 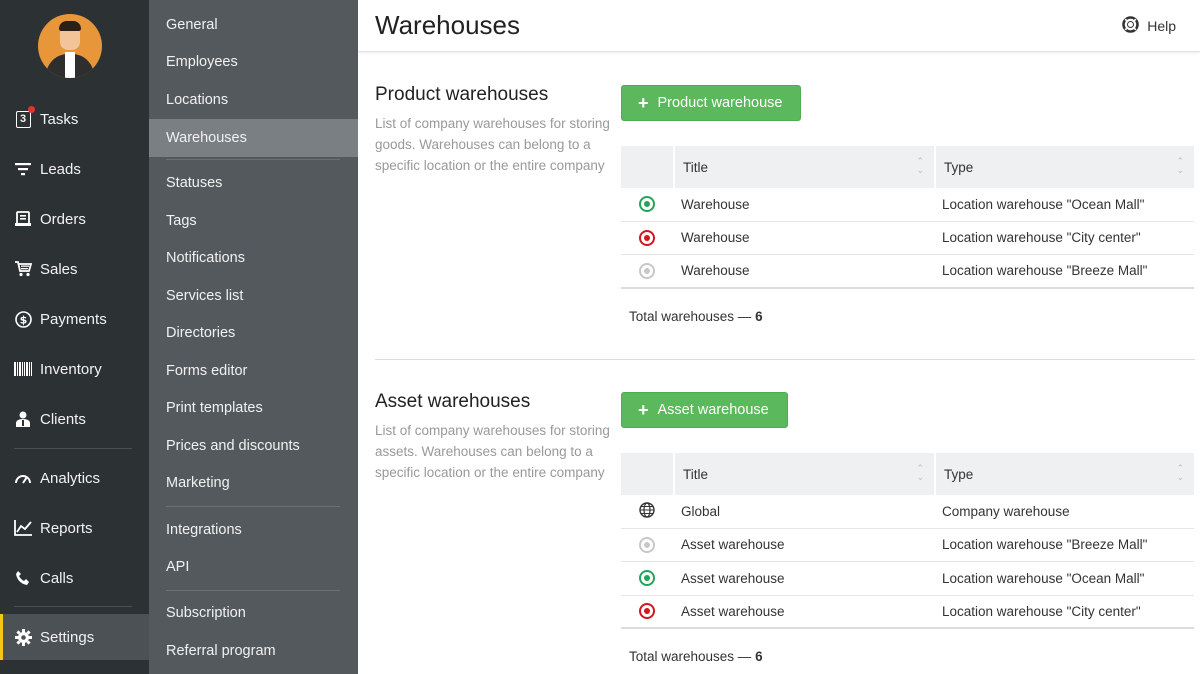 I want to click on nav-item-orders: Orders, so click(x=74, y=219).